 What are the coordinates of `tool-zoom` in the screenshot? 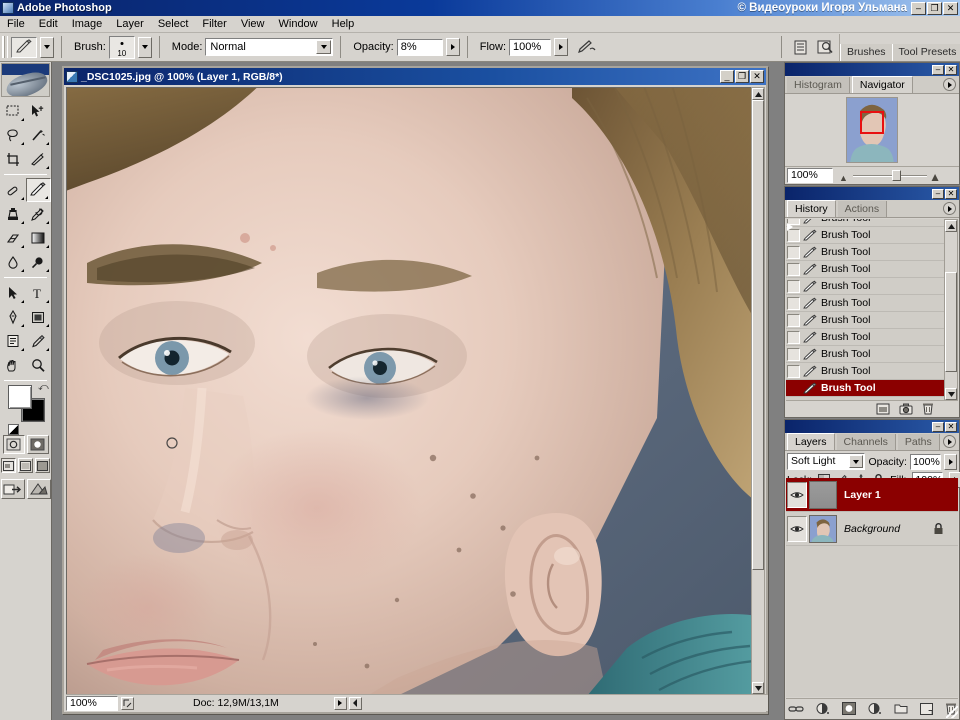 It's located at (39, 365).